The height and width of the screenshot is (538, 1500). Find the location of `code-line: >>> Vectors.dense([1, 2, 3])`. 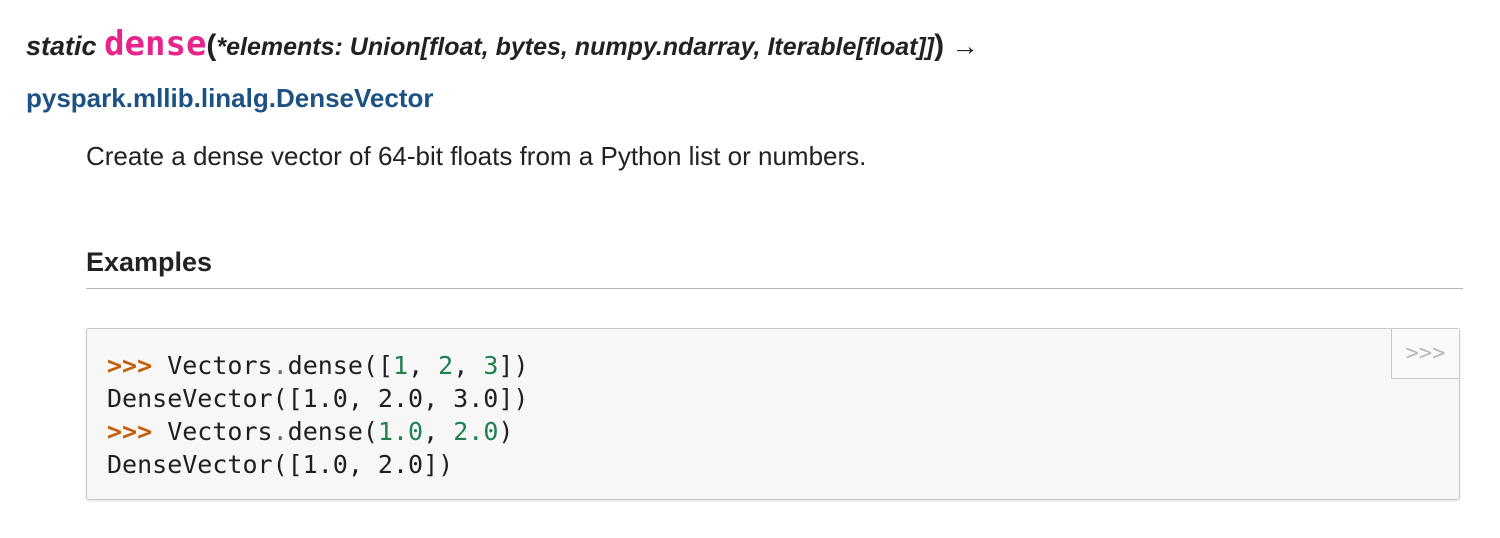

code-line: >>> Vectors.dense([1, 2, 3]) is located at coordinates (318, 365).